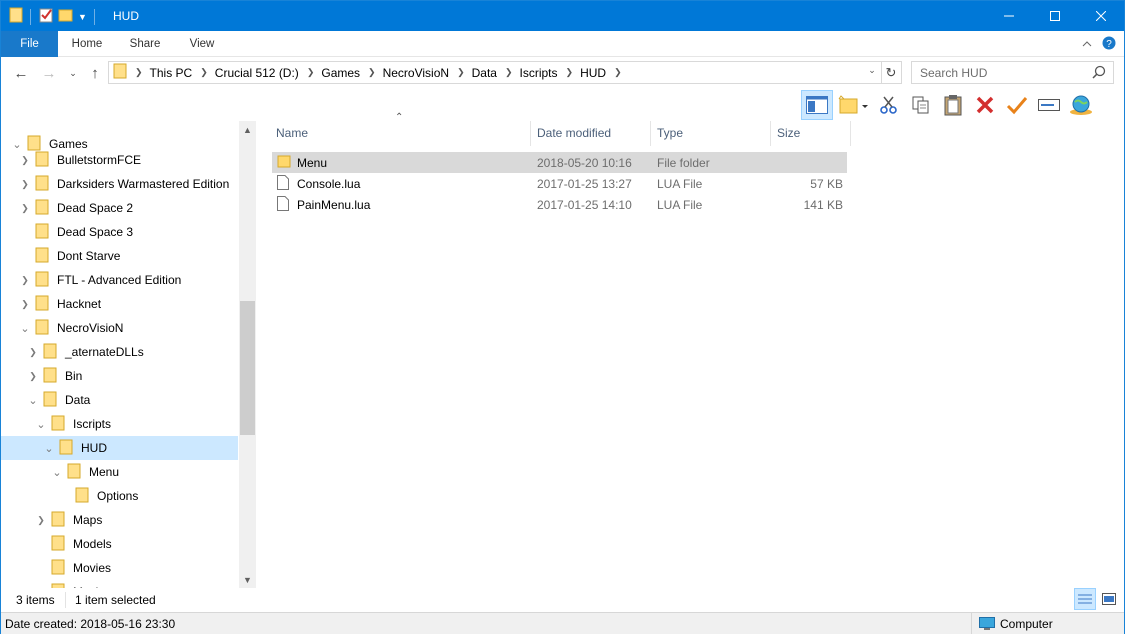 The height and width of the screenshot is (634, 1125). Describe the element at coordinates (119, 520) in the screenshot. I see `tree-item: ❯ Maps` at that location.